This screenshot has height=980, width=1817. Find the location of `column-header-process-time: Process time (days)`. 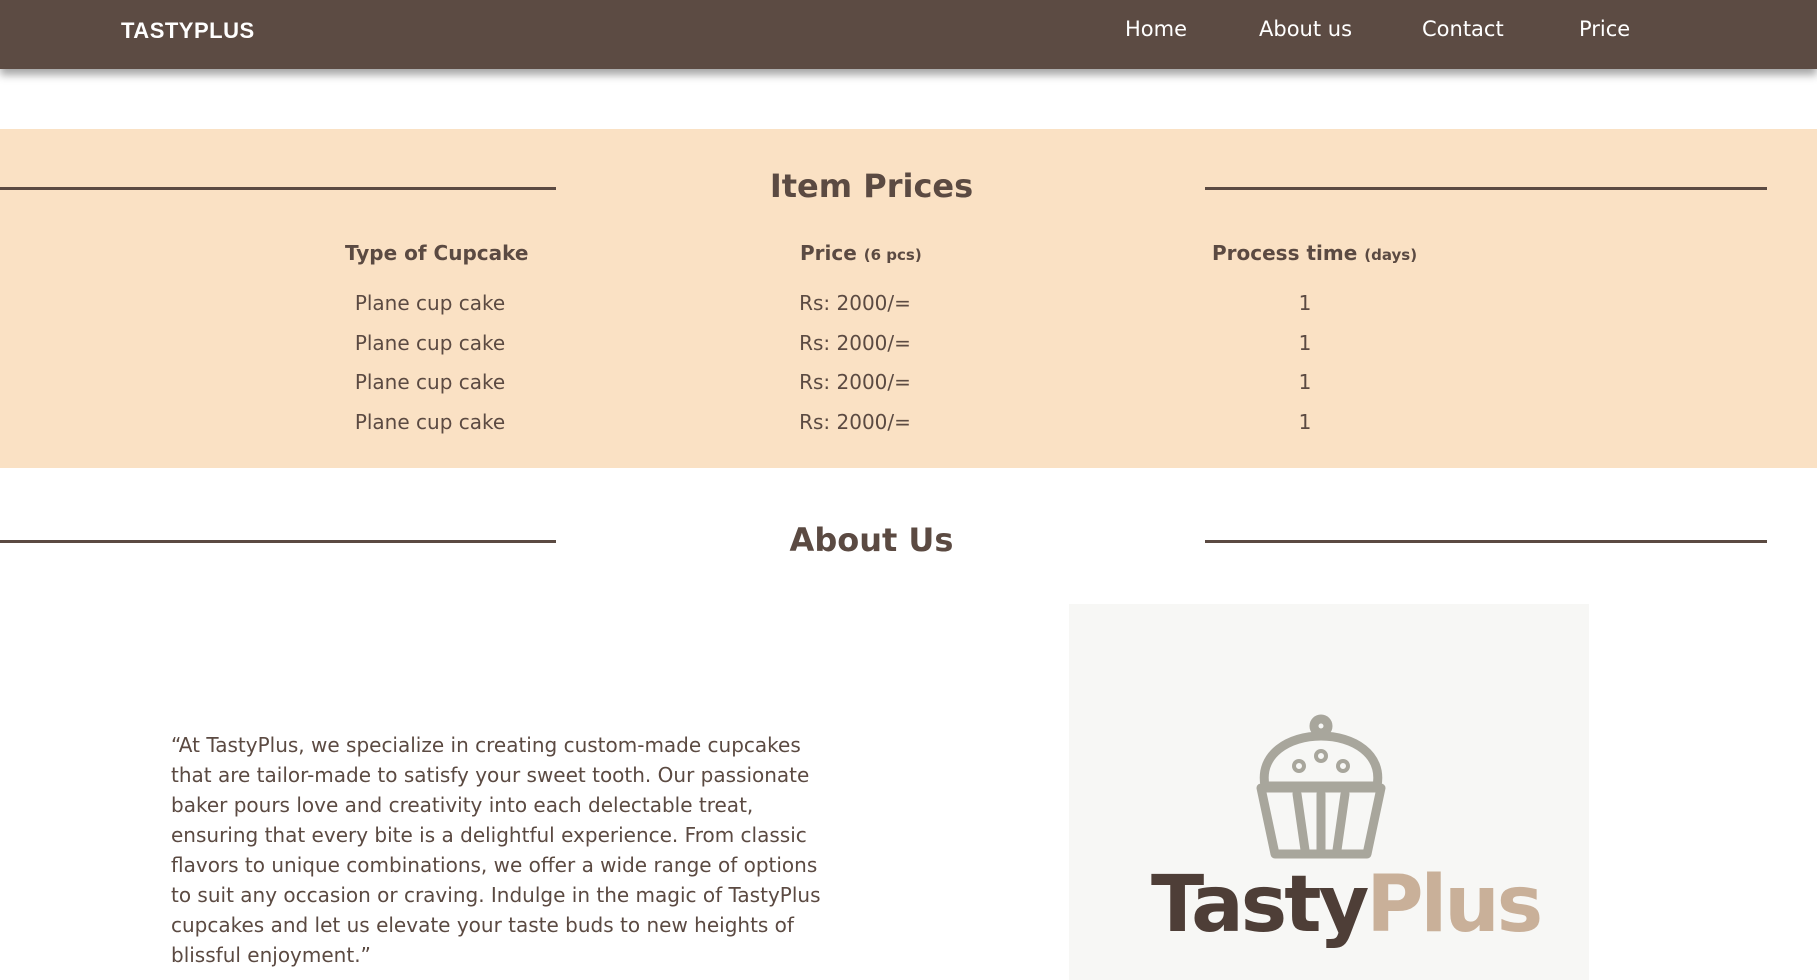

column-header-process-time: Process time (days) is located at coordinates (1314, 253).